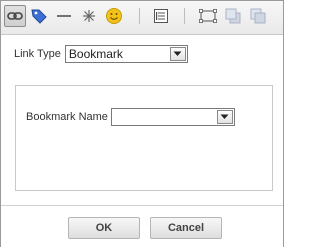  I want to click on cancel-button: Cancel, so click(186, 228).